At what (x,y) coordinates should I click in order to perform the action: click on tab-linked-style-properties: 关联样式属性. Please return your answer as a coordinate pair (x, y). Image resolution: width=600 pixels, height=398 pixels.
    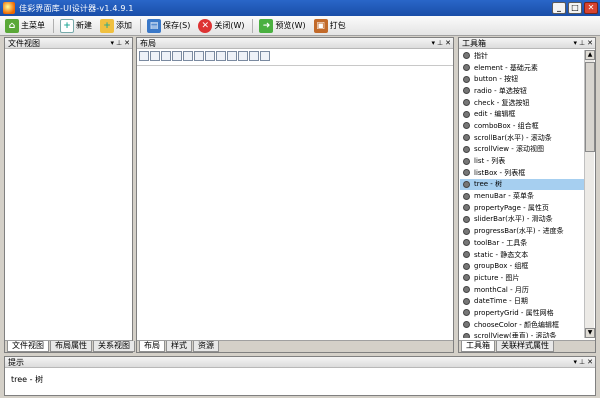
    Looking at the image, I should click on (525, 346).